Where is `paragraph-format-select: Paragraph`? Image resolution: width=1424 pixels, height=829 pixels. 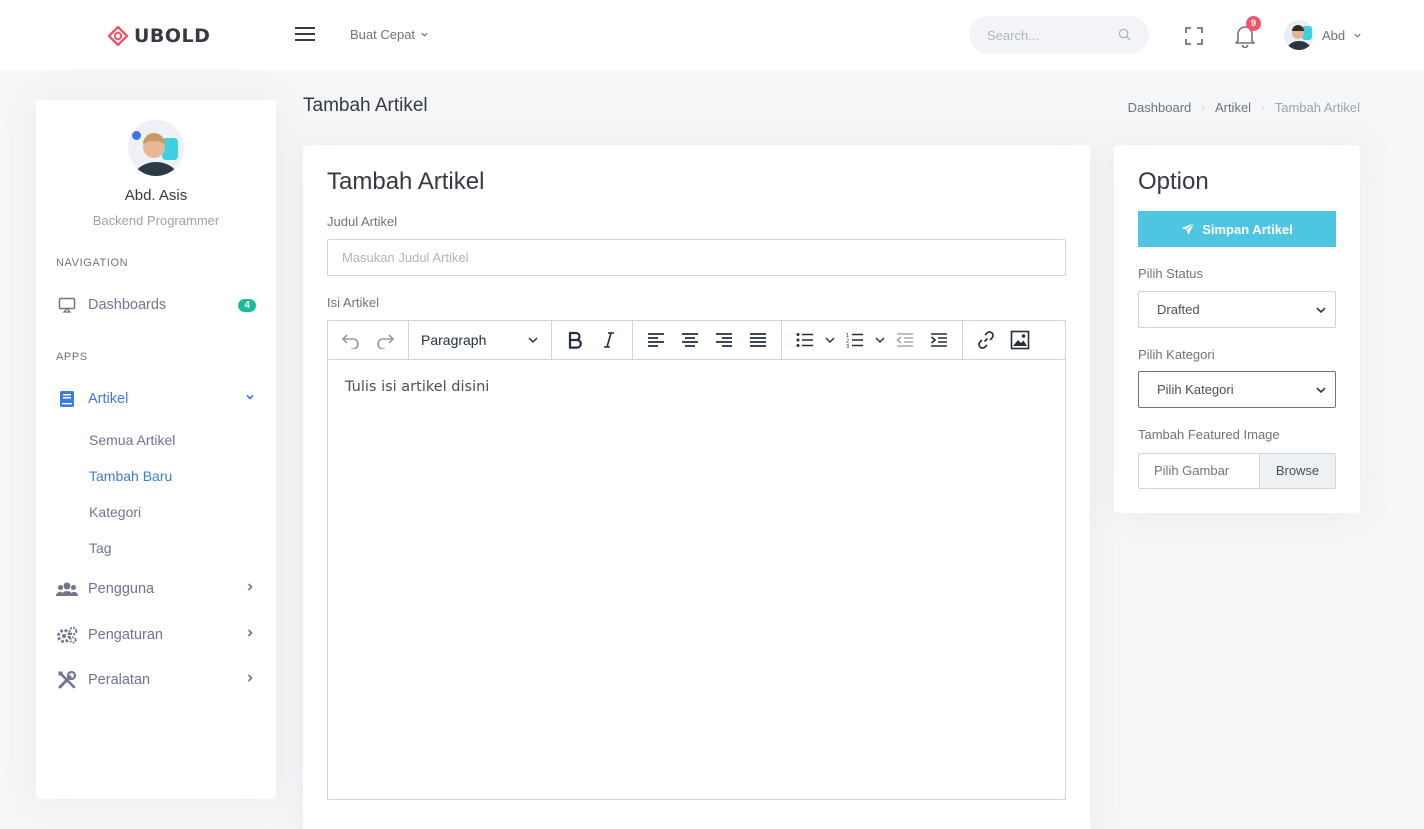
paragraph-format-select: Paragraph is located at coordinates (480, 340).